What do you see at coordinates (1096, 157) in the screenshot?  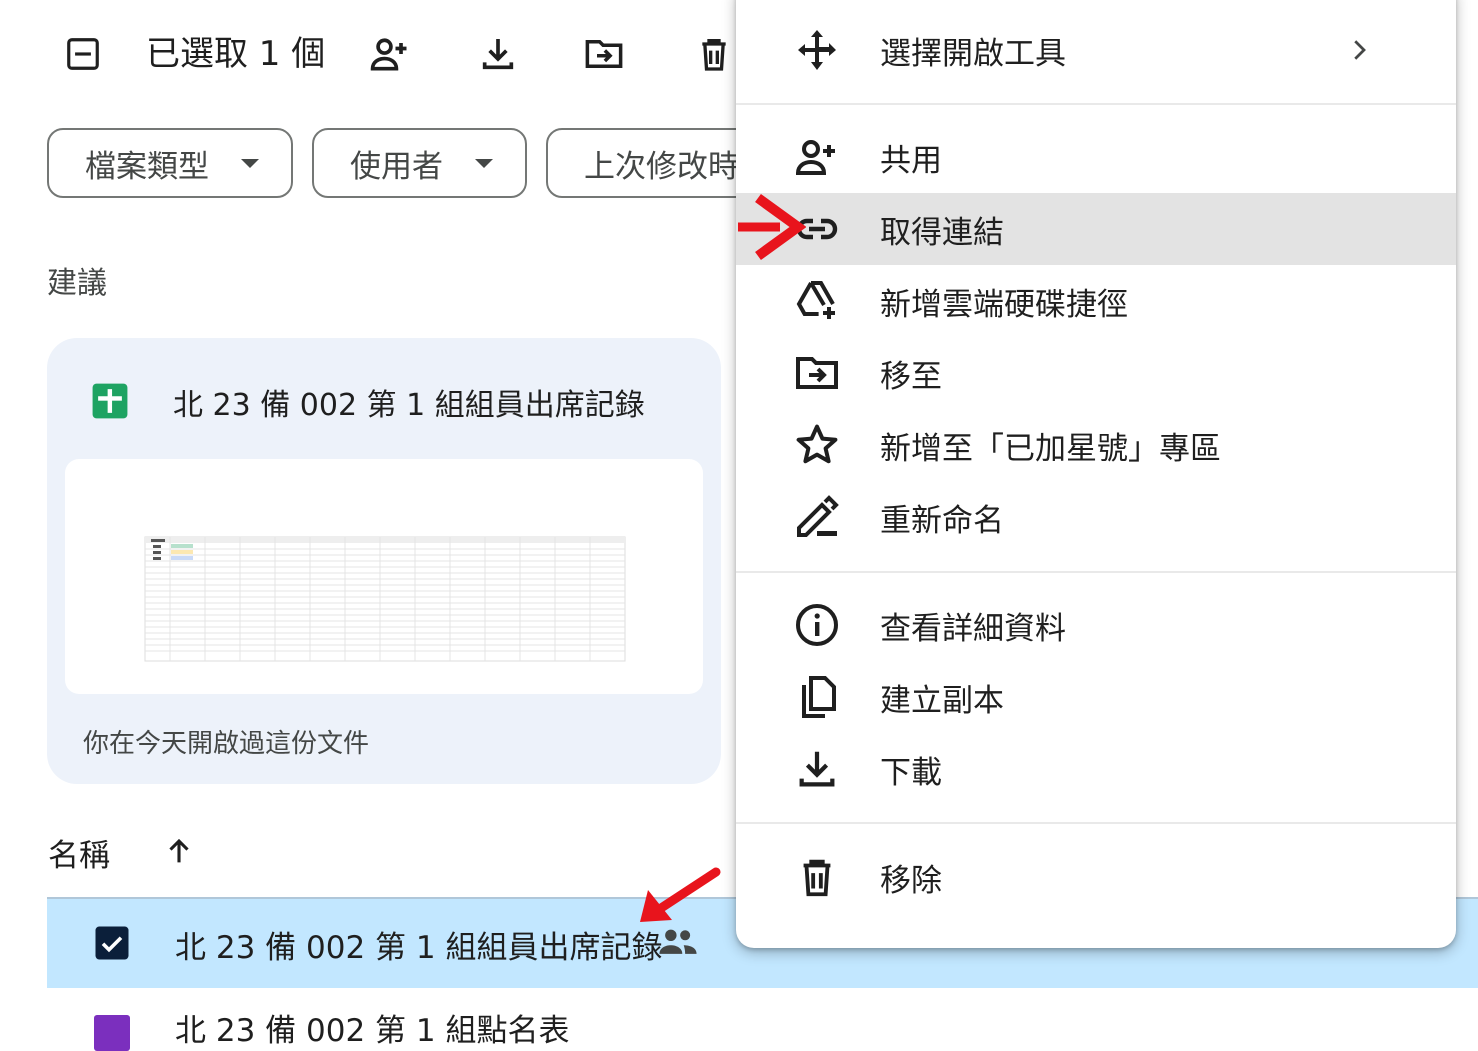 I see `menu-item-share: 共用` at bounding box center [1096, 157].